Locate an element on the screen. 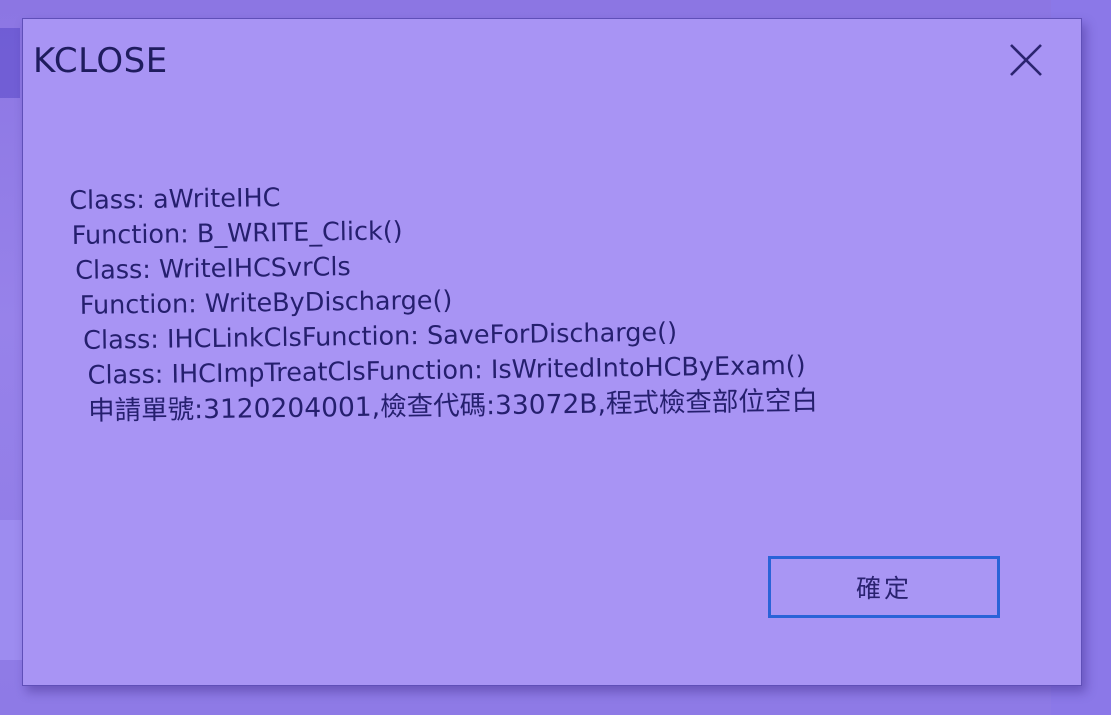  ok-button: 確定 is located at coordinates (884, 587).